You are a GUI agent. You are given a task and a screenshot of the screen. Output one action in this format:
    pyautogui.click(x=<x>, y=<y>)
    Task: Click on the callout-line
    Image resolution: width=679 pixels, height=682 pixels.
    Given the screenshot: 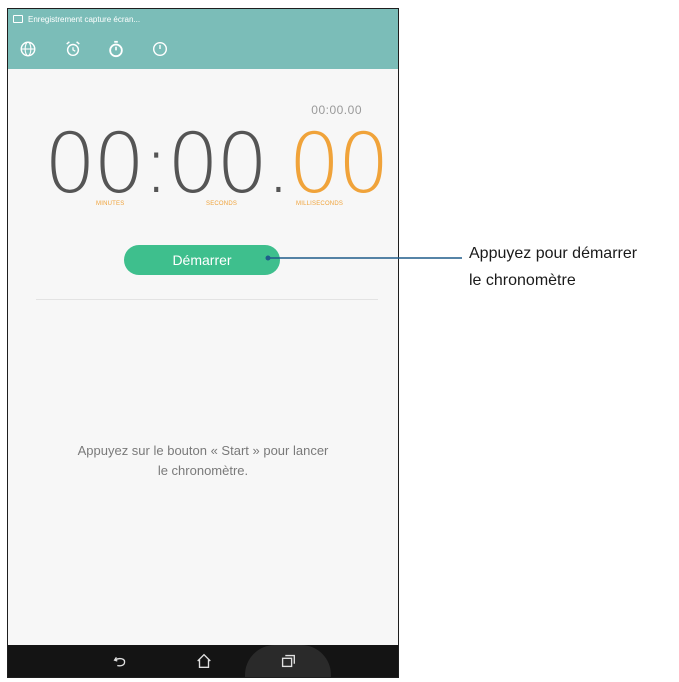 What is the action you would take?
    pyautogui.click(x=363, y=258)
    